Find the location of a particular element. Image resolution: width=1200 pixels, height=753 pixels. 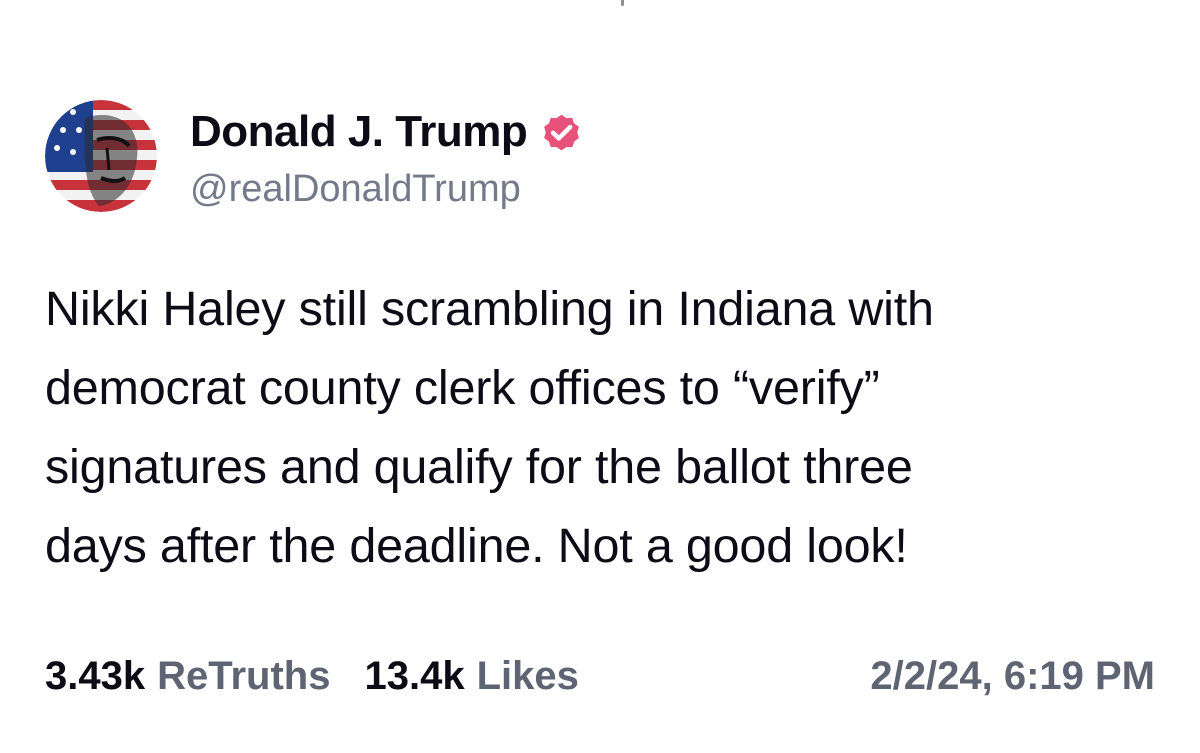

post-header: Donald J. Trump @realDonaldTrump is located at coordinates (314, 157).